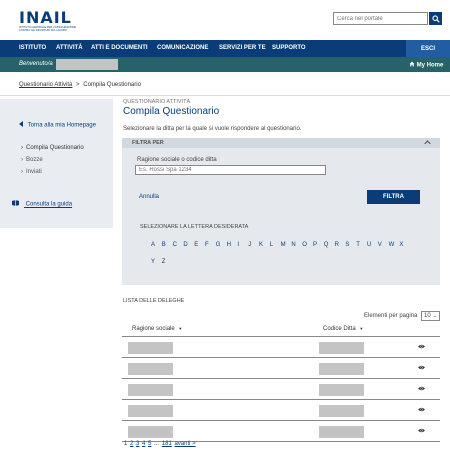  I want to click on nav-item-supporto: SUPPORTO, so click(289, 48).